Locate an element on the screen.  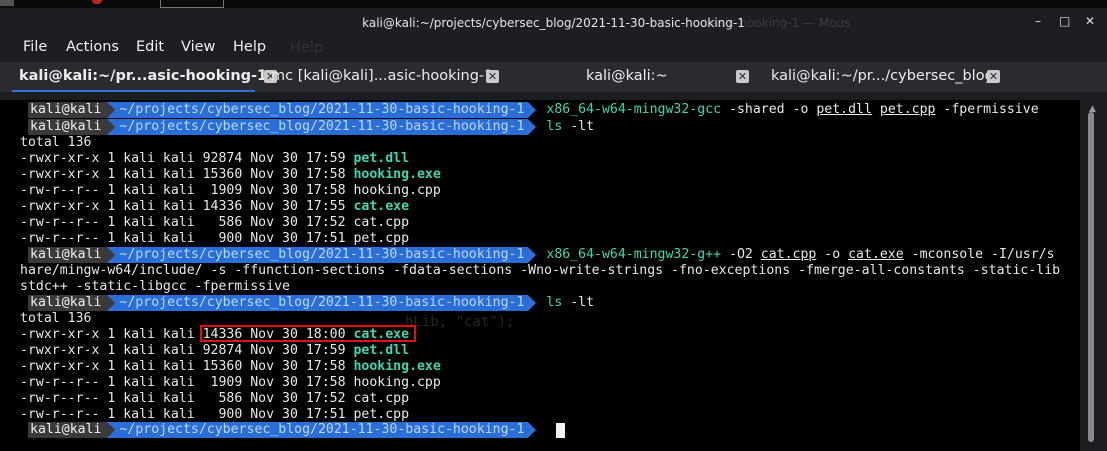
command-arg-file: pet.cpp is located at coordinates (907, 109).